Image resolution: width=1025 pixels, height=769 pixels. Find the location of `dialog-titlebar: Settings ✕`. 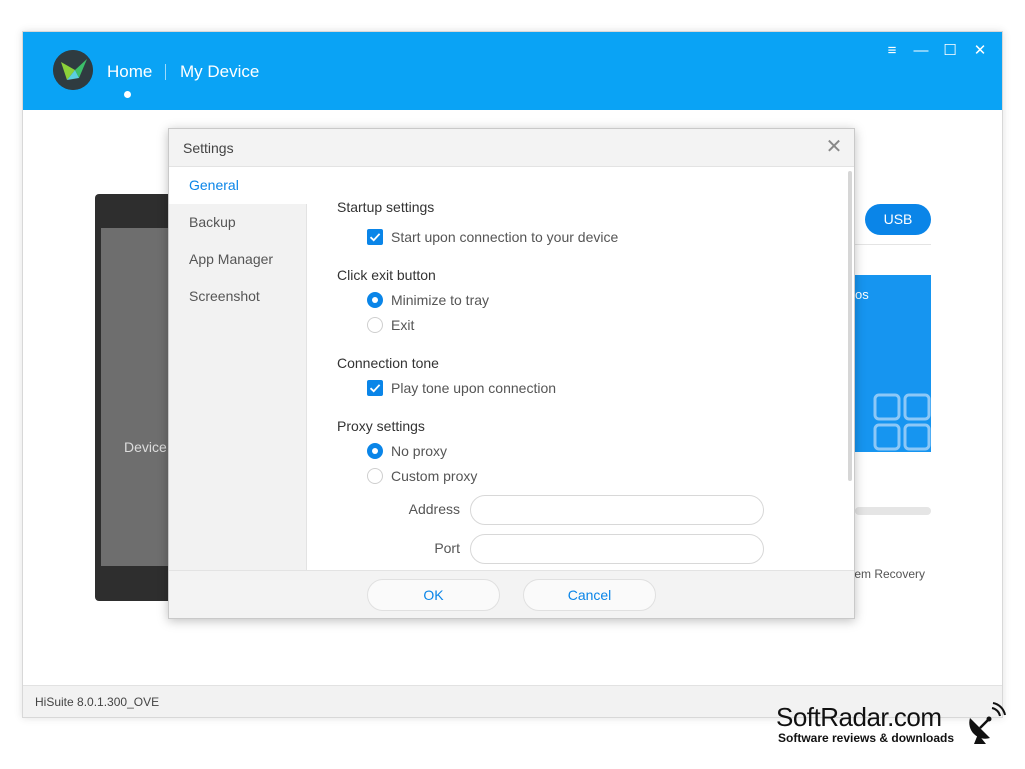

dialog-titlebar: Settings ✕ is located at coordinates (511, 148).